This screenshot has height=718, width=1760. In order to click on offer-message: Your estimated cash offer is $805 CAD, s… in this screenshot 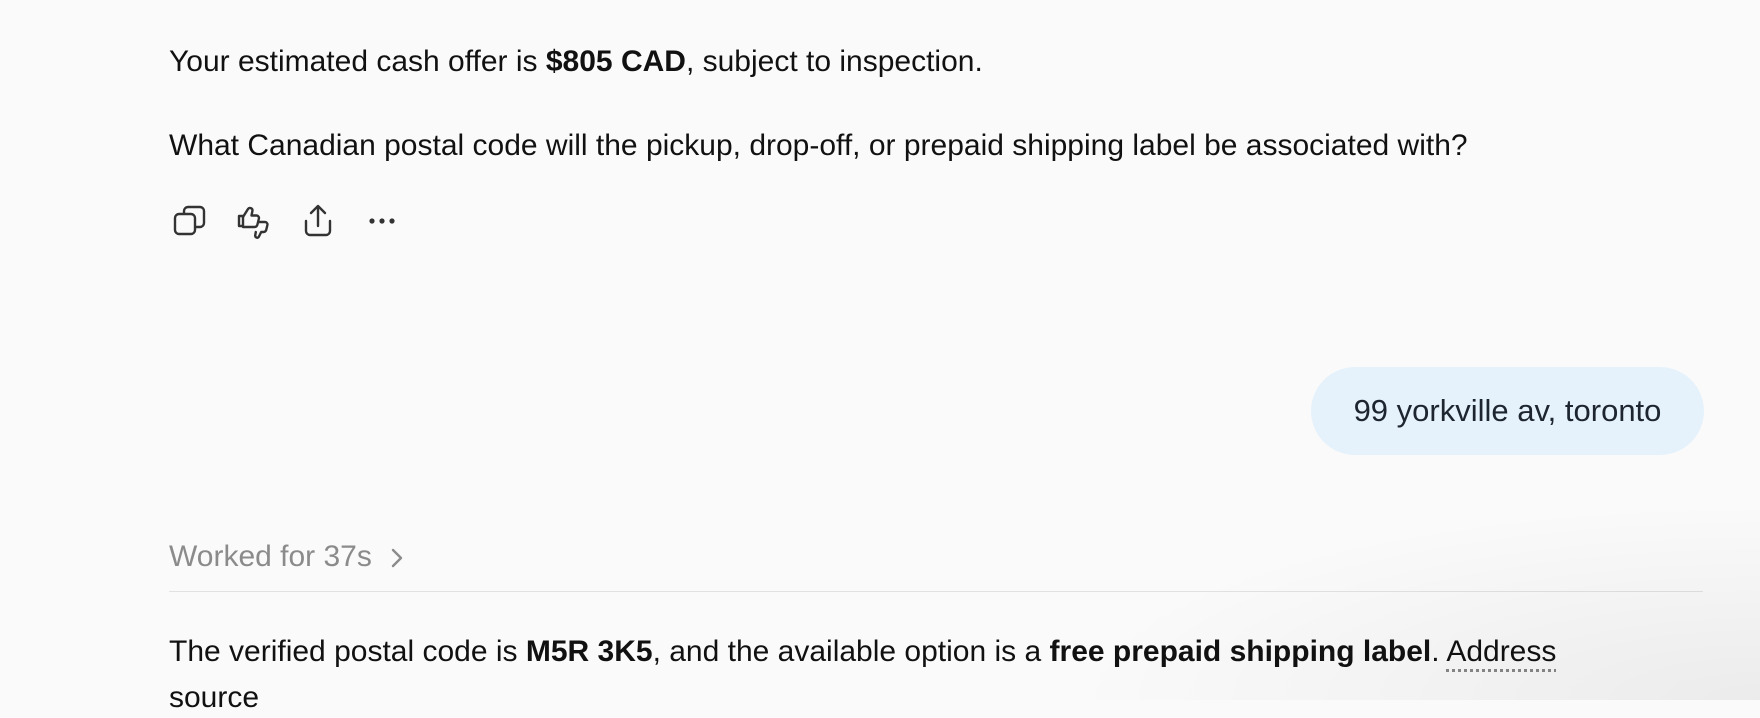, I will do `click(576, 62)`.